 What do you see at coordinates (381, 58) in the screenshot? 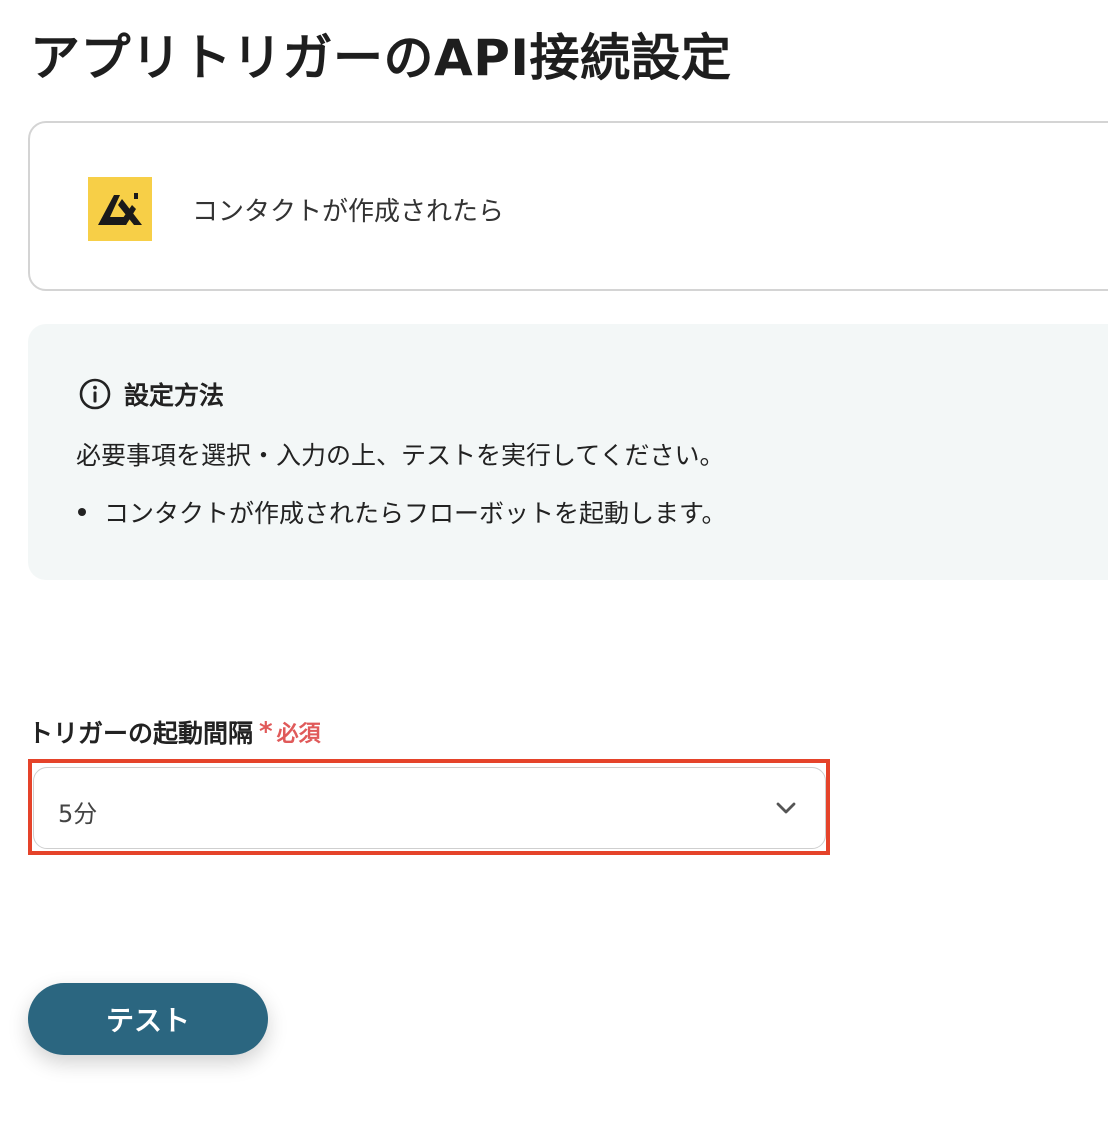
I see `page-title: アプリトリガーのAPI接続設定` at bounding box center [381, 58].